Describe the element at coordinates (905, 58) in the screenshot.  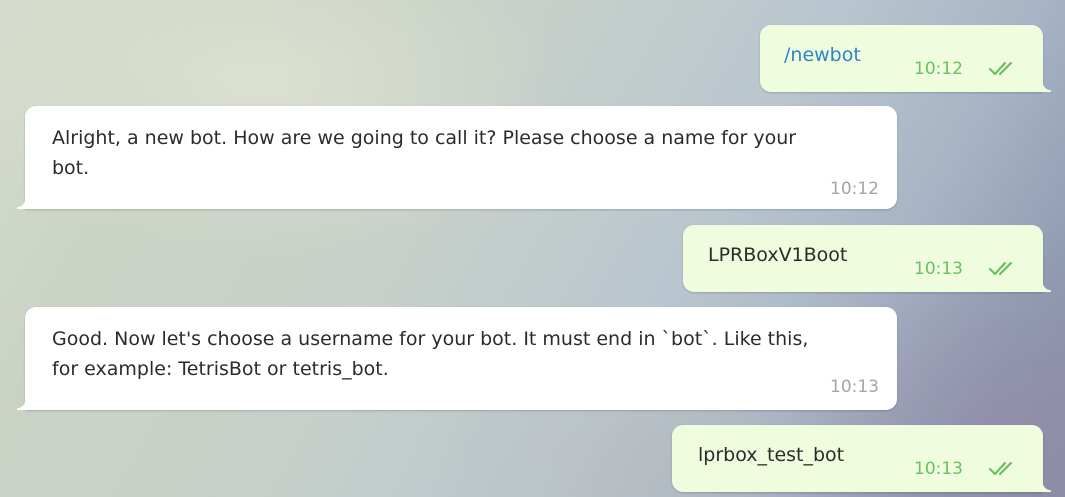
I see `outgoing-message: /newbot 10:12` at that location.